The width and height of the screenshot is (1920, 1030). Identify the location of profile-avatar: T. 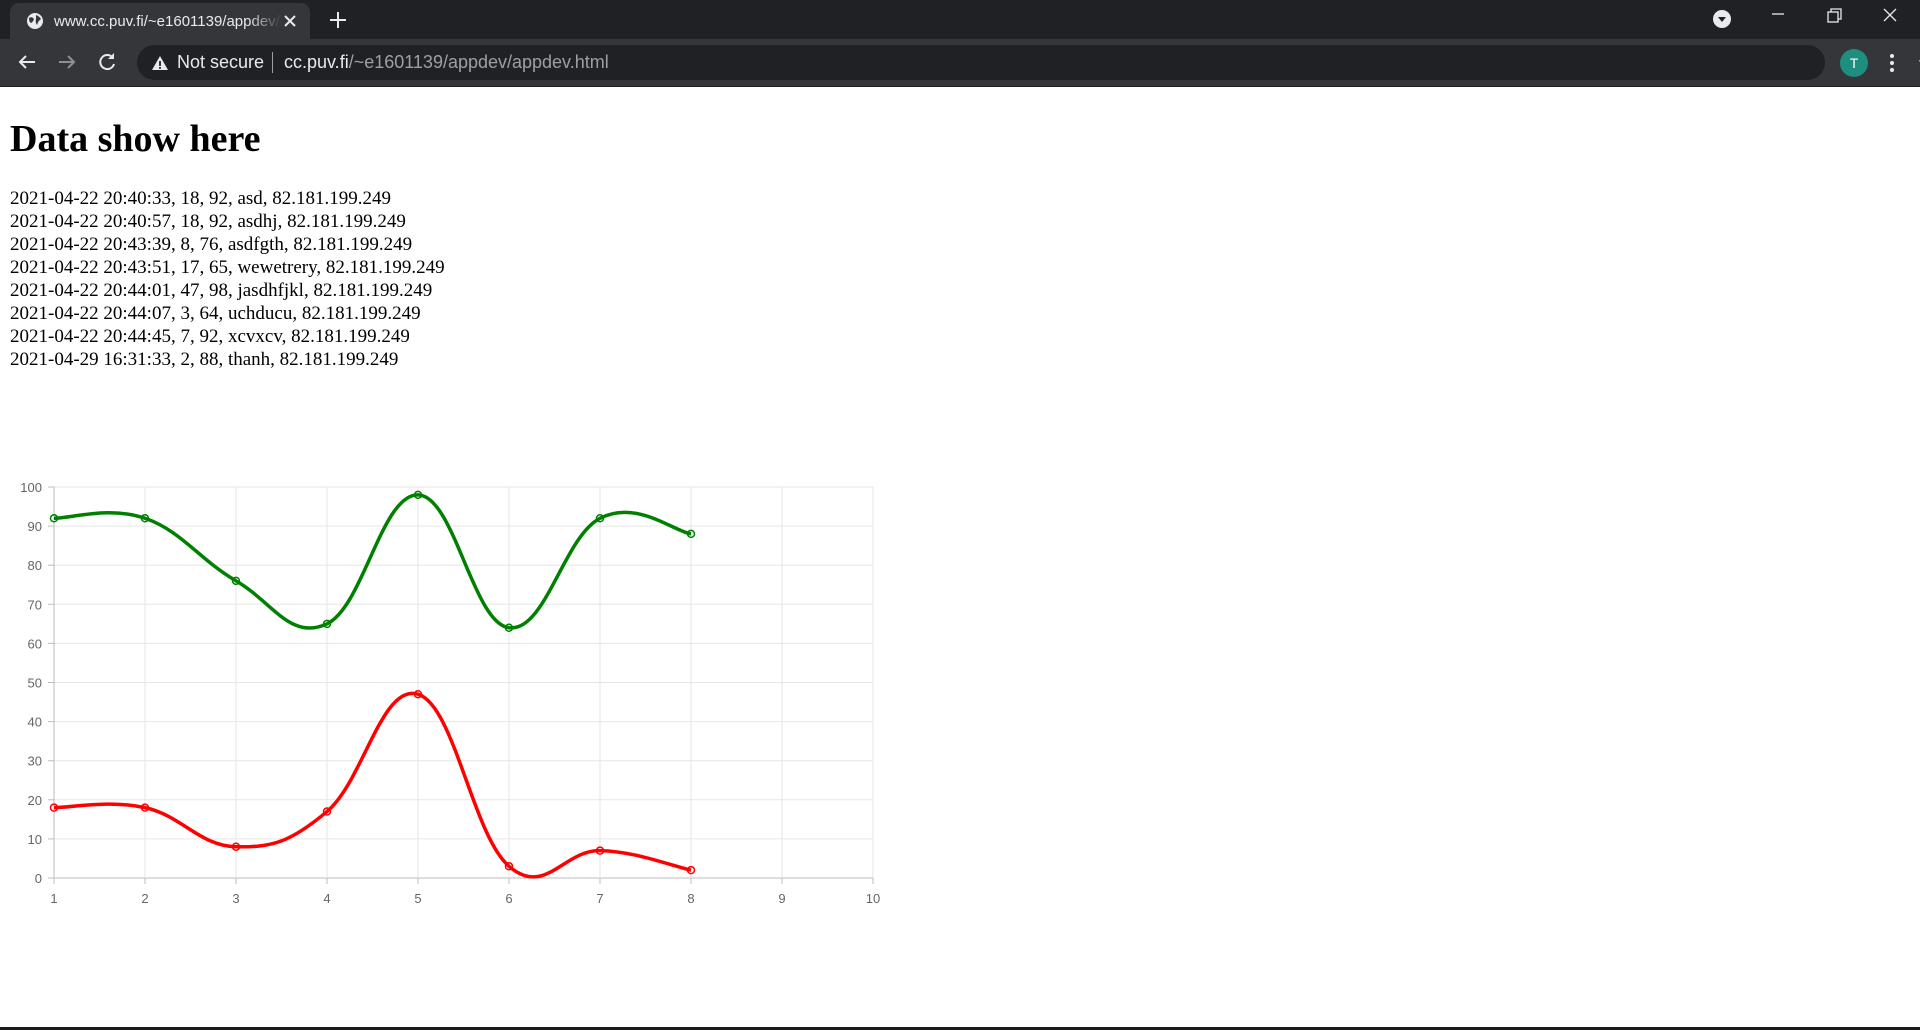
(1854, 63).